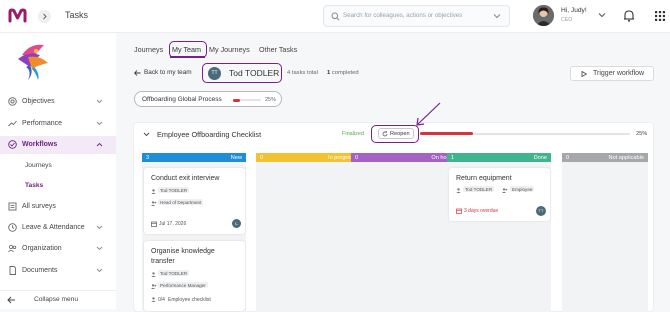 The image size is (670, 312). What do you see at coordinates (278, 49) in the screenshot?
I see `tab-other-tasks: Other Tasks` at bounding box center [278, 49].